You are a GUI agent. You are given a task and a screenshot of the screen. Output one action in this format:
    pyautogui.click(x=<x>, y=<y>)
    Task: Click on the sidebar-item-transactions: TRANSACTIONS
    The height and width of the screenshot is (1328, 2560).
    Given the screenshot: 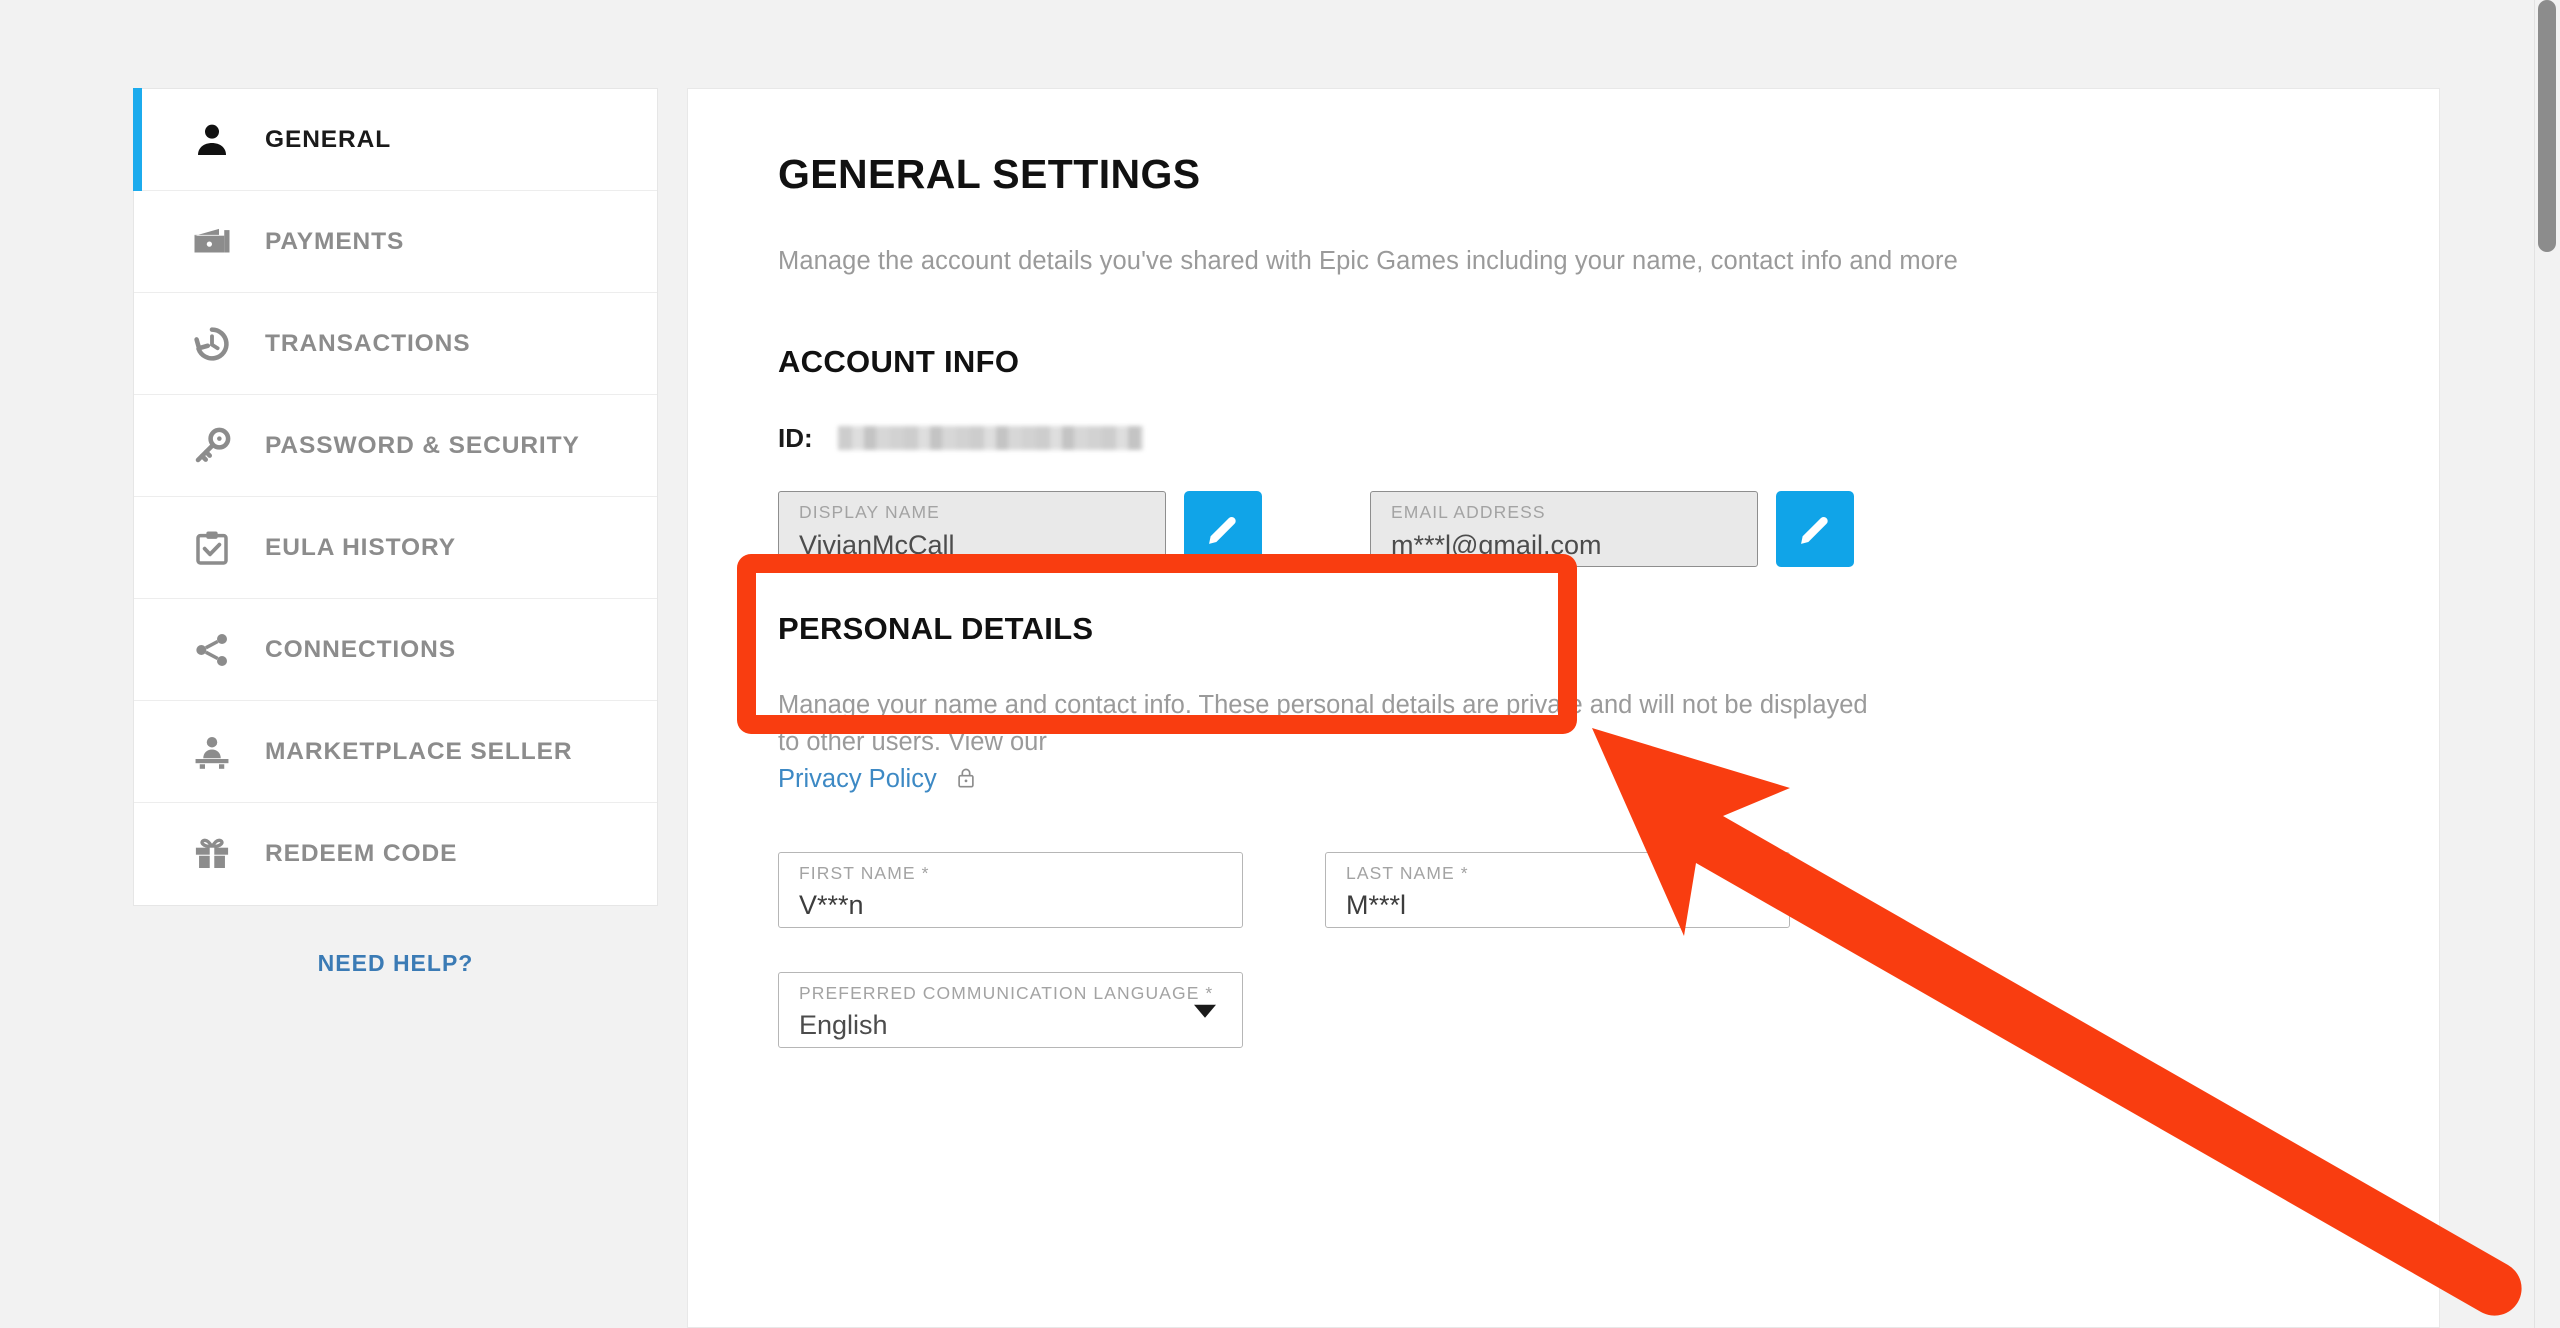 What is the action you would take?
    pyautogui.click(x=395, y=344)
    